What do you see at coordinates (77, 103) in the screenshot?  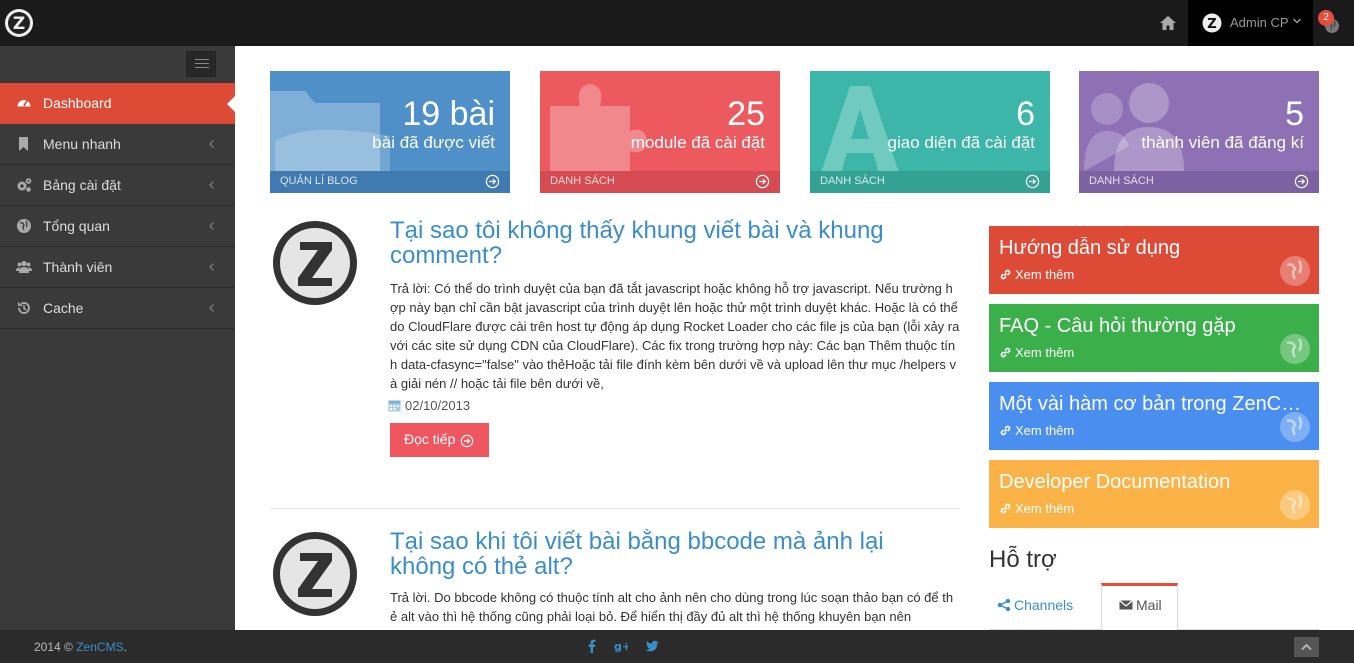 I see `sidebar-item-label: Dashboard` at bounding box center [77, 103].